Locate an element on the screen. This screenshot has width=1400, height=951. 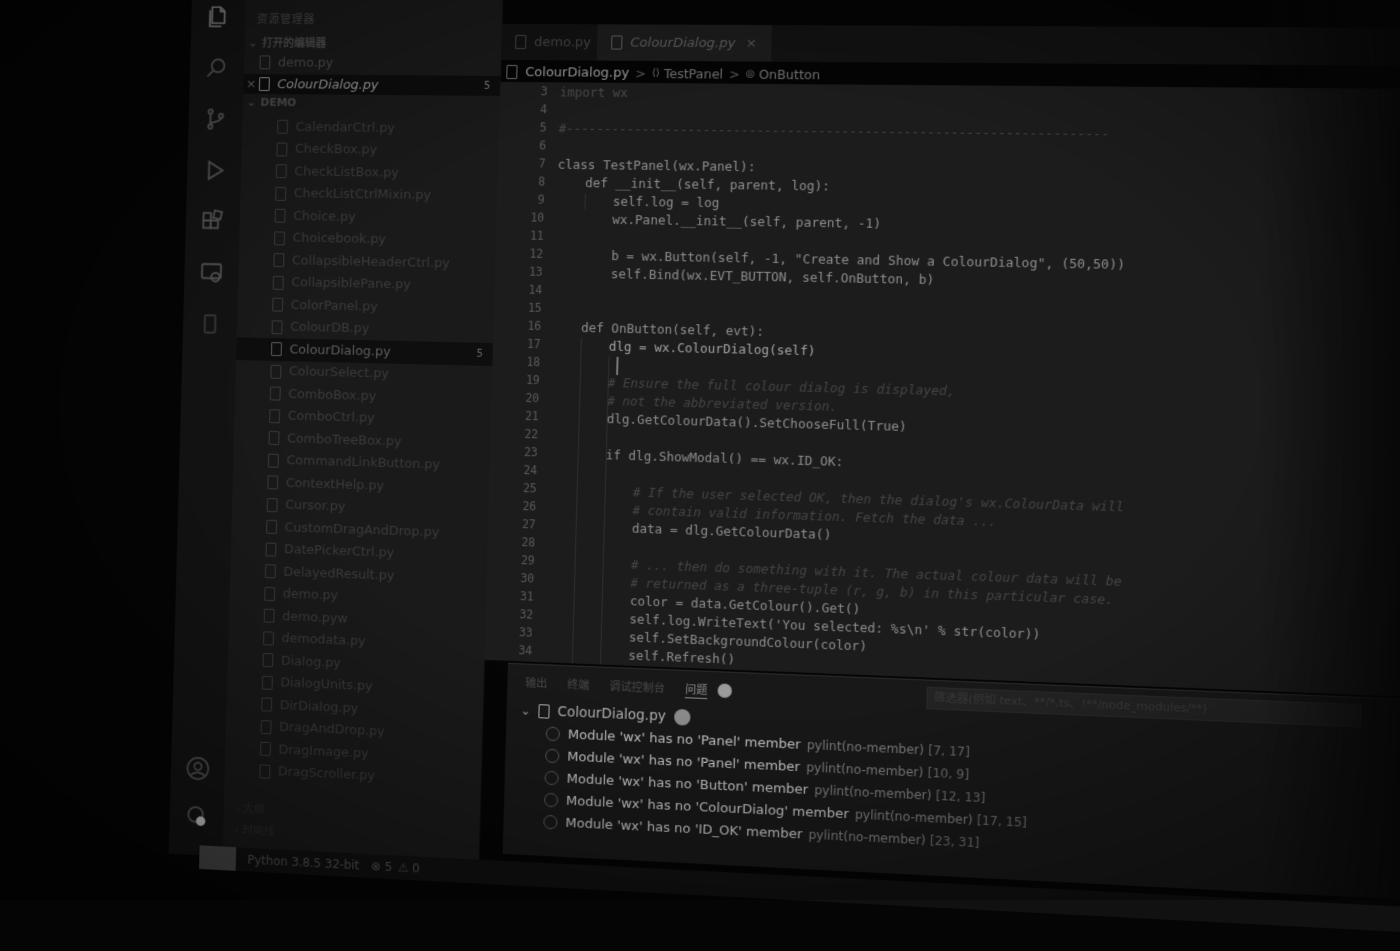
python-interpreter: Python 3.8.5 32-bit is located at coordinates (303, 863).